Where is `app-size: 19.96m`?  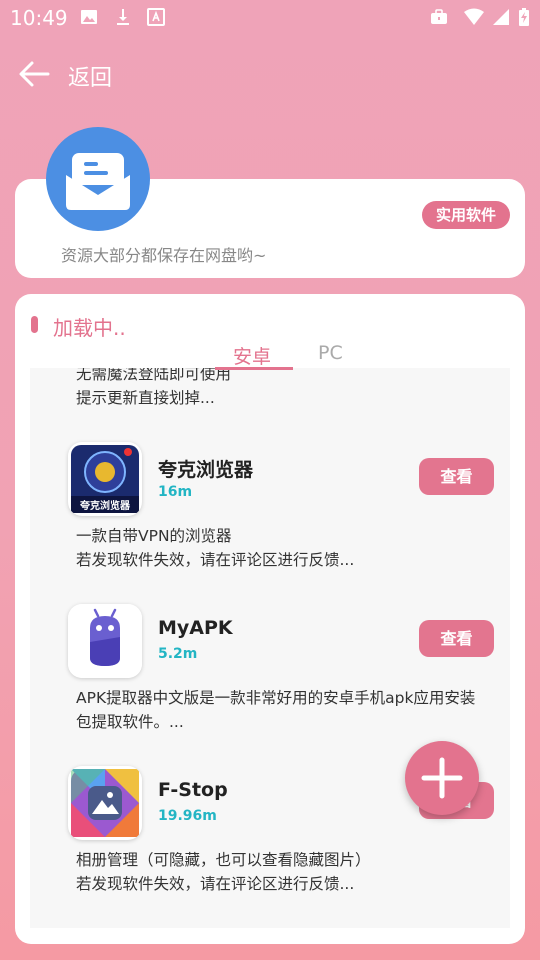 app-size: 19.96m is located at coordinates (187, 816).